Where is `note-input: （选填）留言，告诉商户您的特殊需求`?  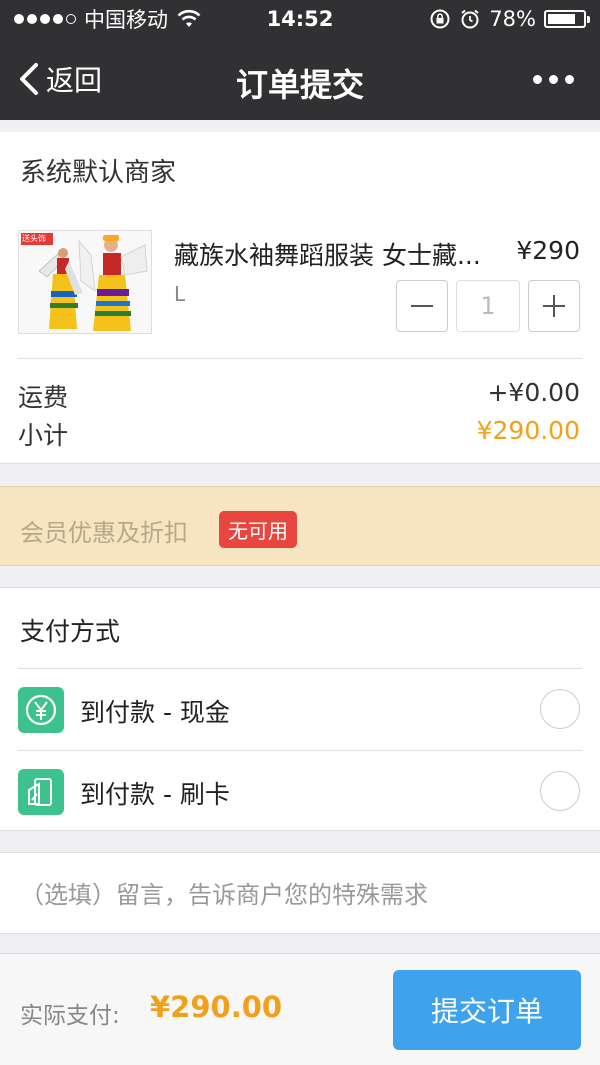
note-input: （选填）留言，告诉商户您的特殊需求 is located at coordinates (224, 892).